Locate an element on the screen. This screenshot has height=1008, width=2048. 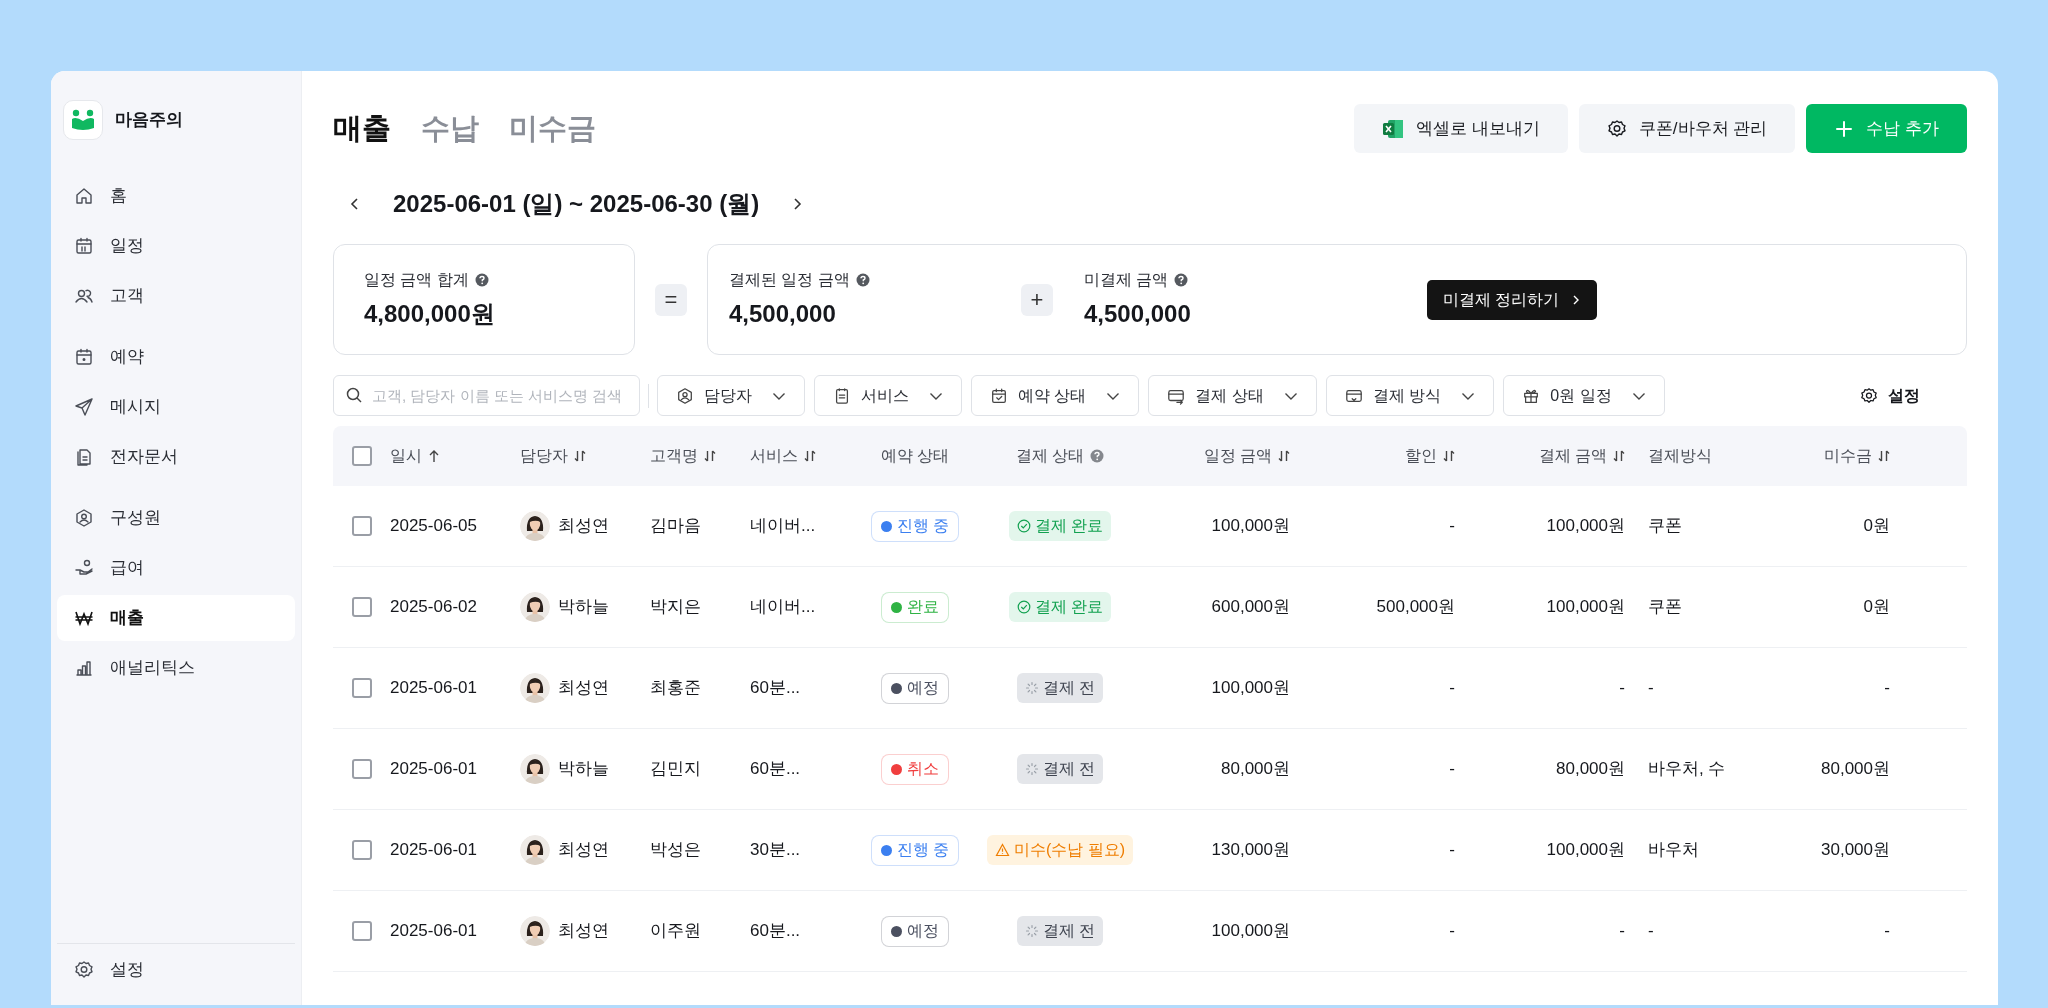
sidebar-item: 메시지 is located at coordinates (176, 407).